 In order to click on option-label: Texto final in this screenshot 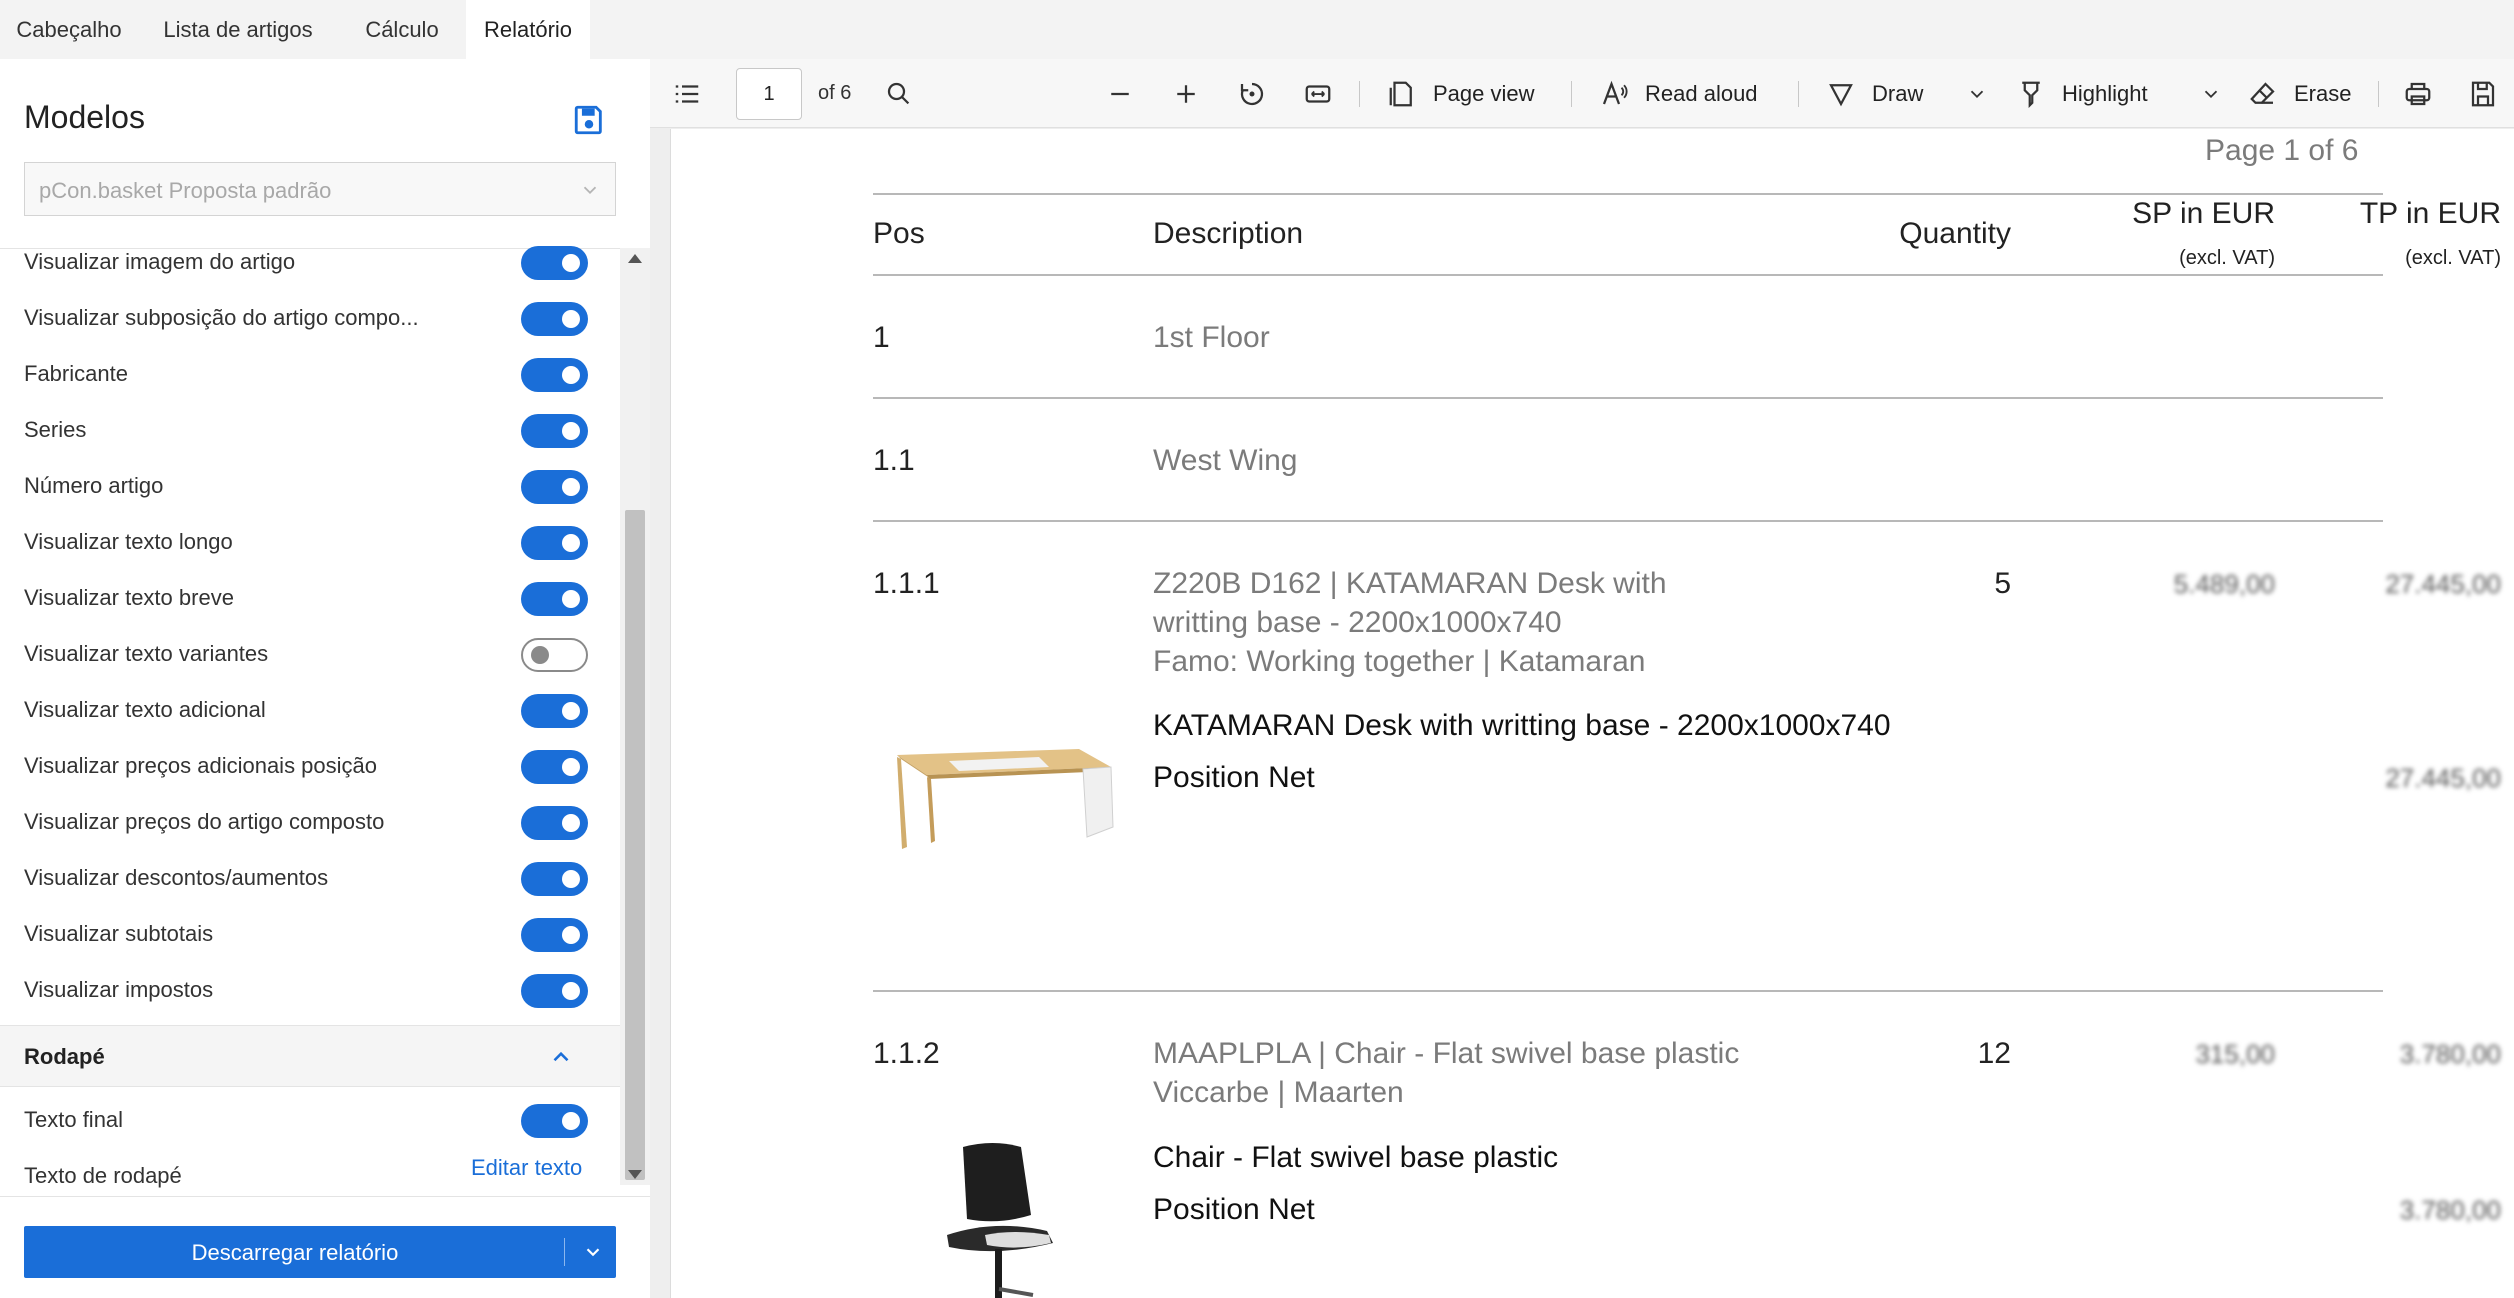, I will do `click(74, 1119)`.